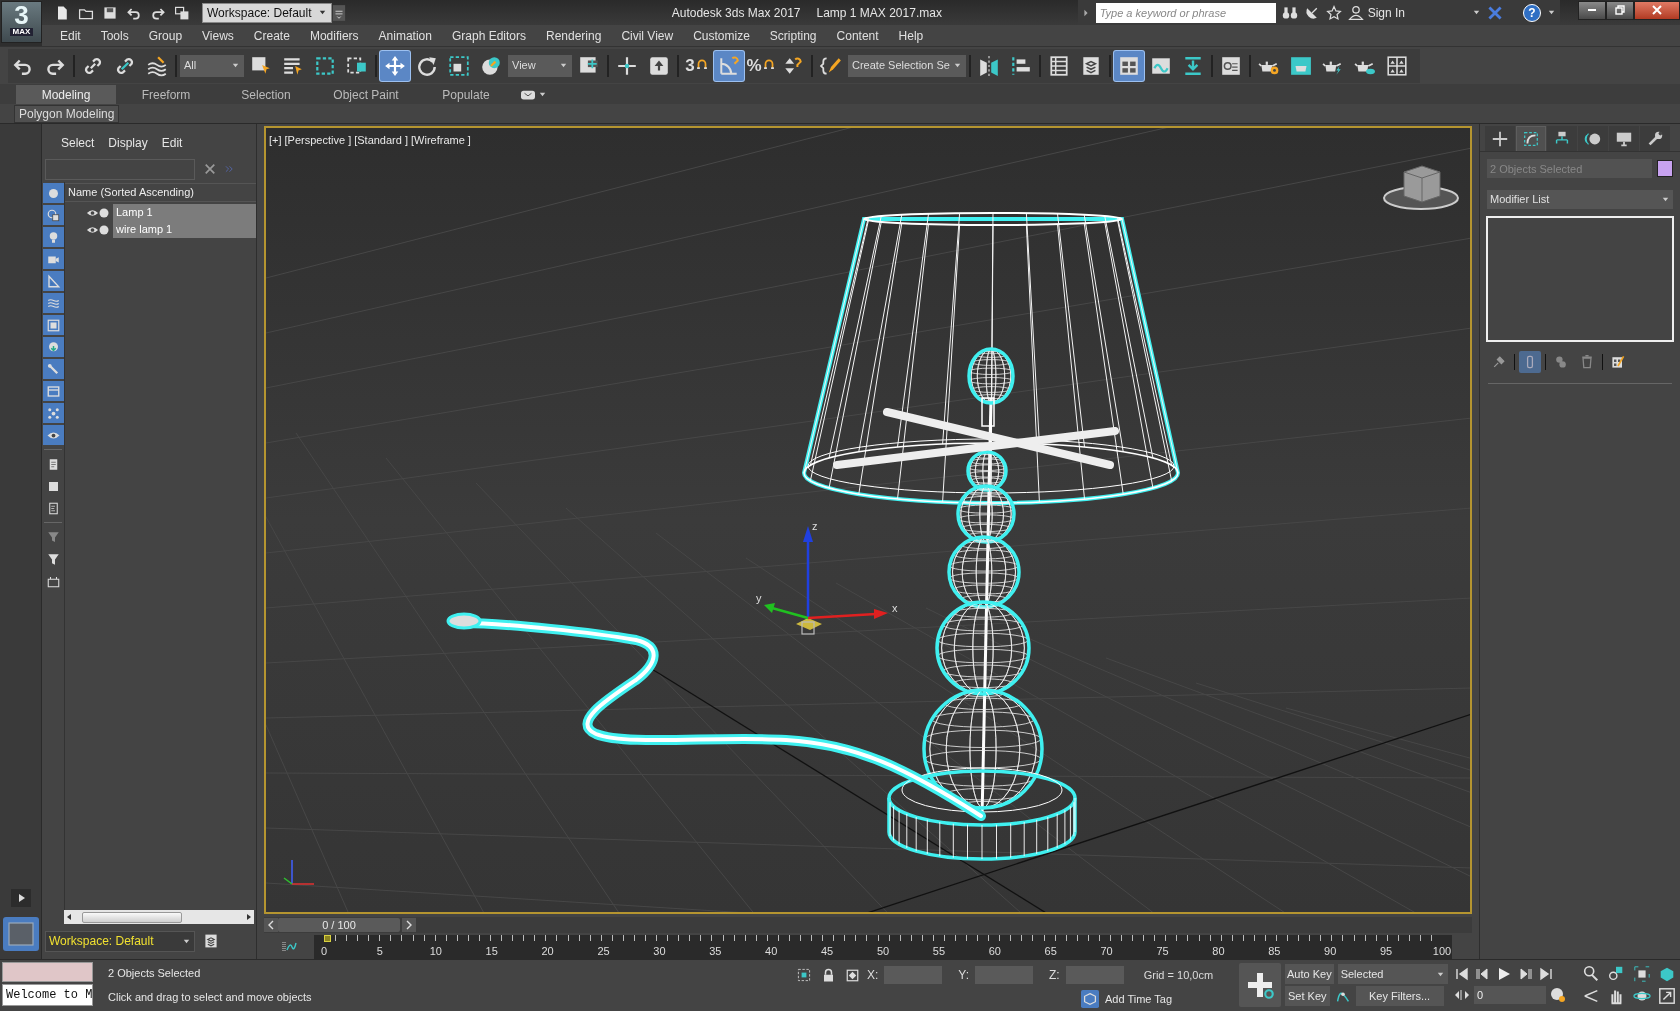 This screenshot has width=1680, height=1011. What do you see at coordinates (70, 35) in the screenshot?
I see `menu-item: Edit` at bounding box center [70, 35].